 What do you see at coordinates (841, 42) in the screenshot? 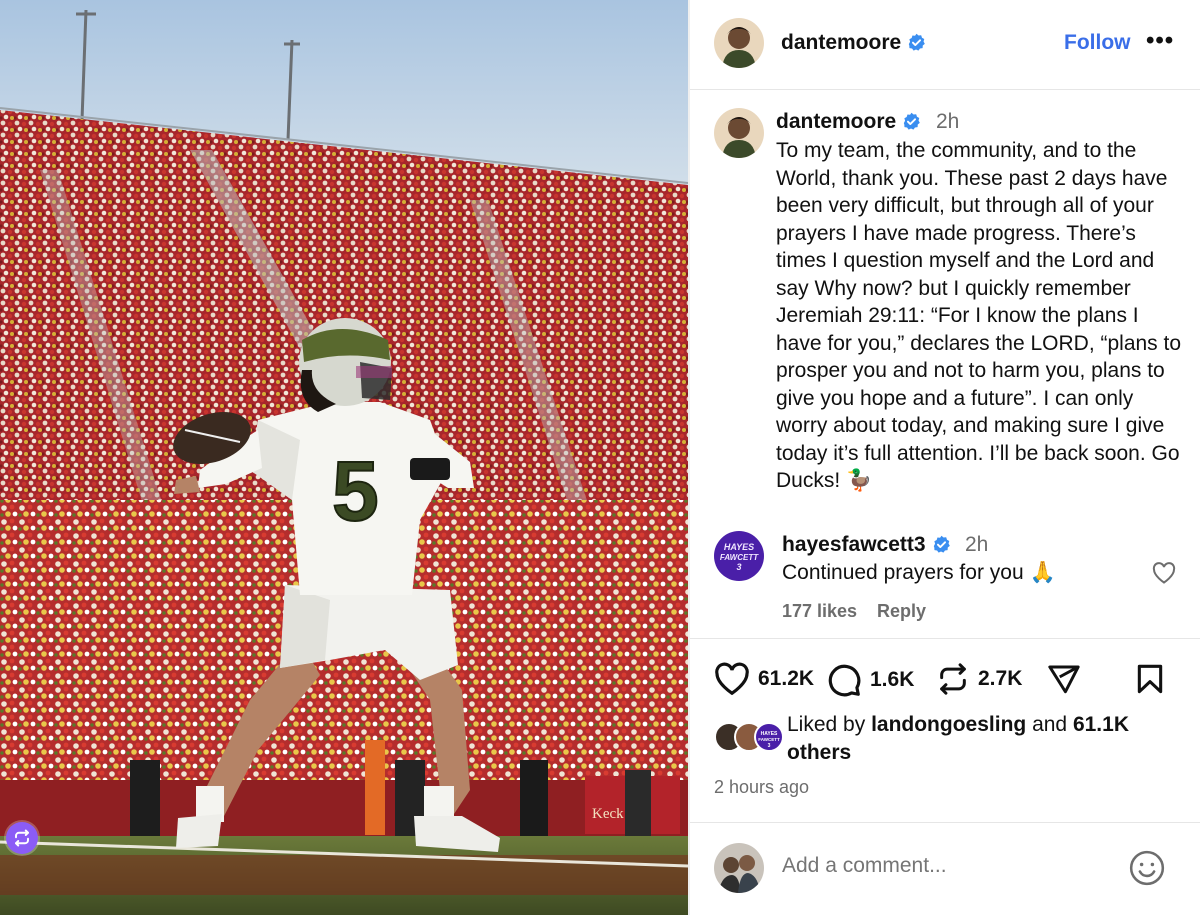
I see `author-username-text: dantemoore` at bounding box center [841, 42].